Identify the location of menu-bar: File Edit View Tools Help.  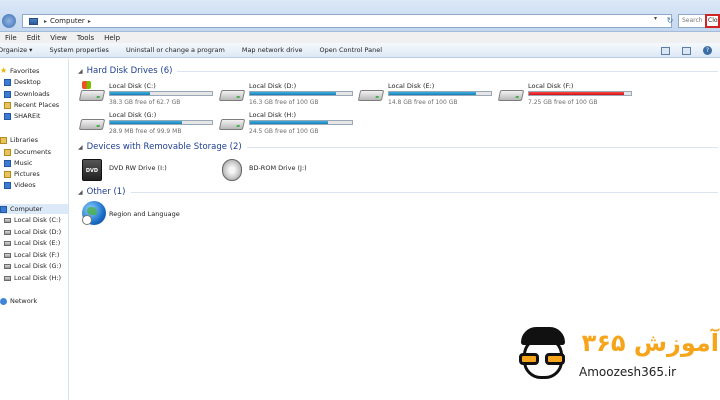
(360, 37).